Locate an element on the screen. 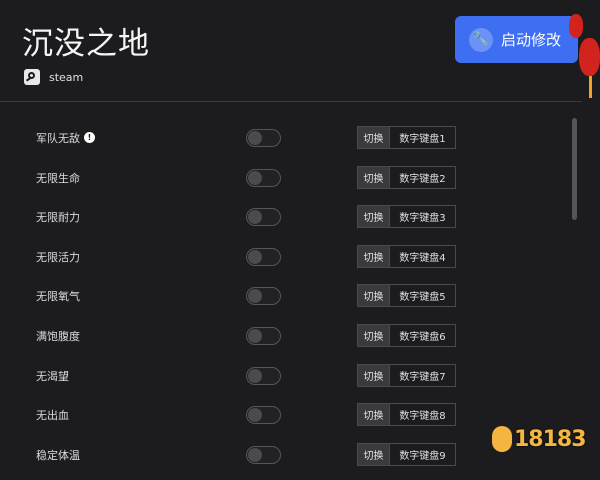  hotkey-group: 切换 数字键盘5 is located at coordinates (406, 296).